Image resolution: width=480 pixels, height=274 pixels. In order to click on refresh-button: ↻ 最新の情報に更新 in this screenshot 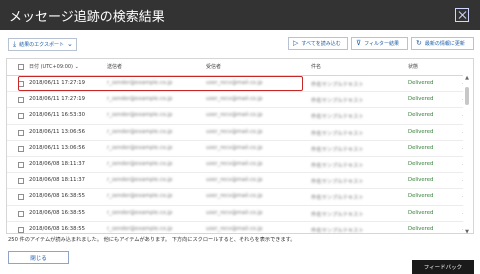, I will do `click(442, 43)`.